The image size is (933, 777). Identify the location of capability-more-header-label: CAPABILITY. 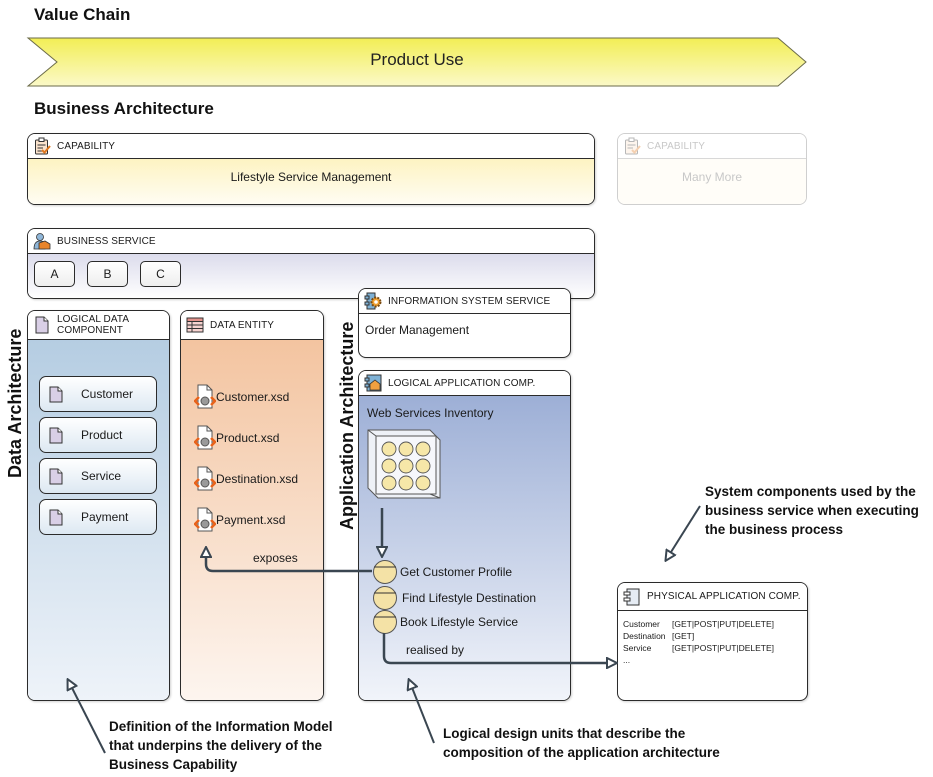
(676, 146).